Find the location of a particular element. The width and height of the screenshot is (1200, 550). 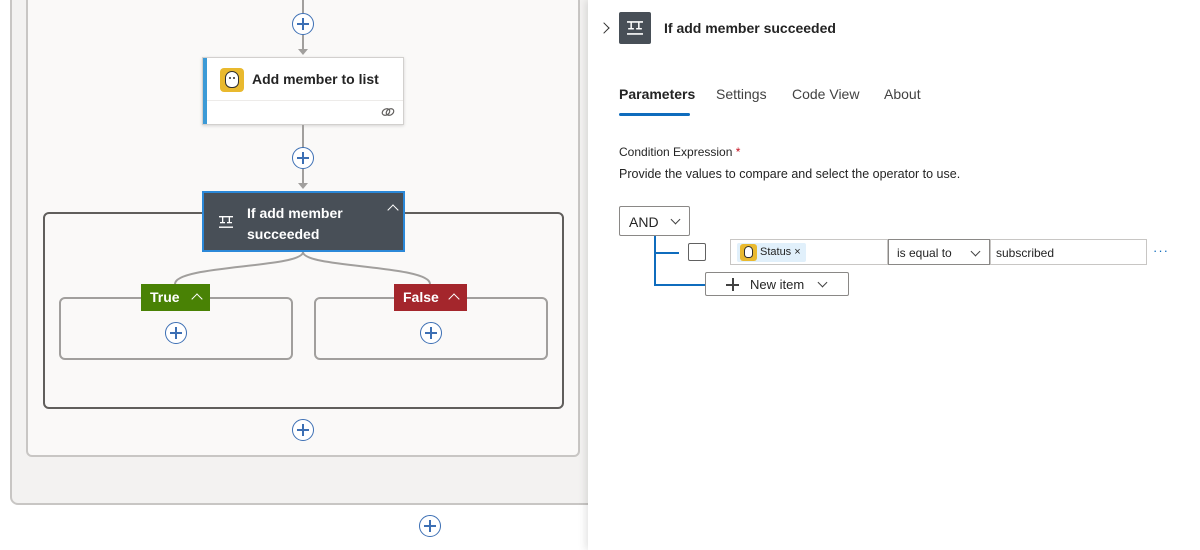

tab-settings: Settings is located at coordinates (741, 94).